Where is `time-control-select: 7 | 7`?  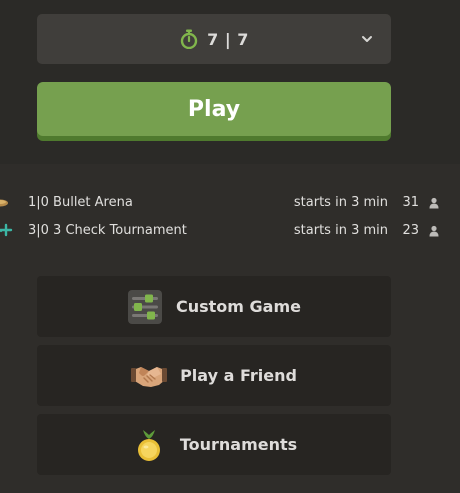 time-control-select: 7 | 7 is located at coordinates (214, 39).